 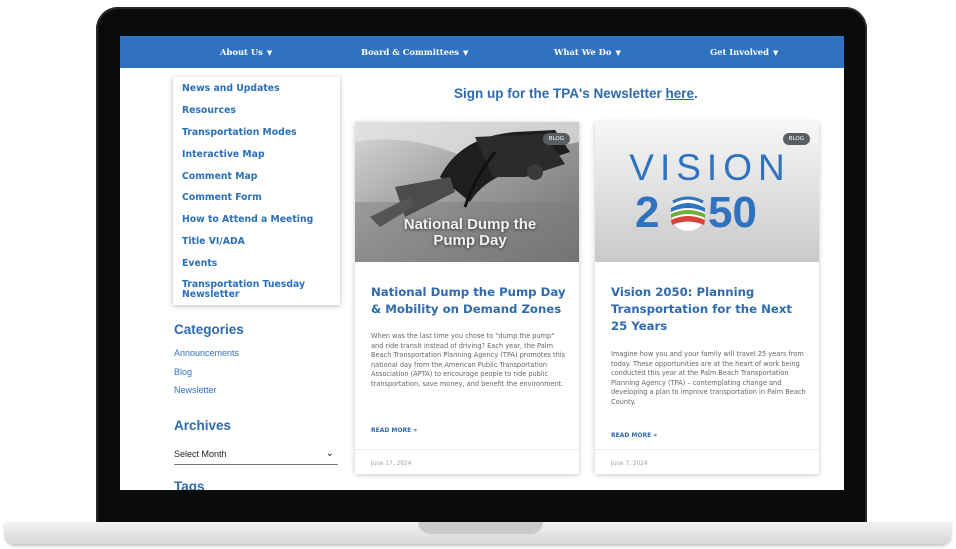 What do you see at coordinates (209, 111) in the screenshot?
I see `menu-item-resources: Resources` at bounding box center [209, 111].